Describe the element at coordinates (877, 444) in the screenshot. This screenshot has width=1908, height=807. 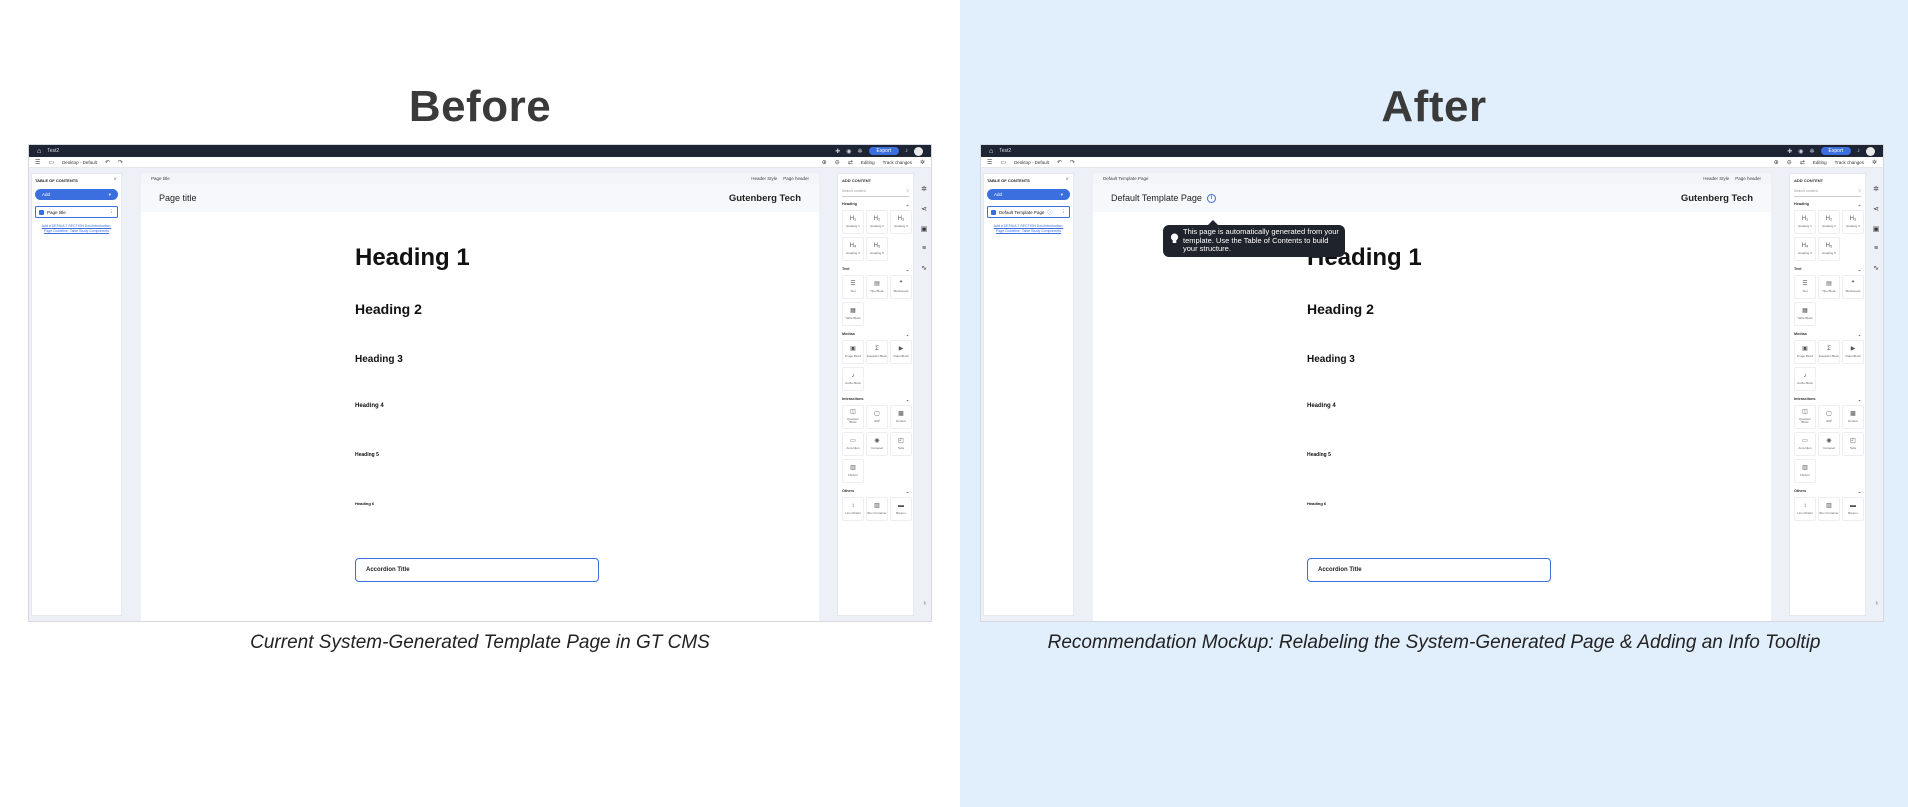
I see `content-block: ◉ Carousel` at that location.